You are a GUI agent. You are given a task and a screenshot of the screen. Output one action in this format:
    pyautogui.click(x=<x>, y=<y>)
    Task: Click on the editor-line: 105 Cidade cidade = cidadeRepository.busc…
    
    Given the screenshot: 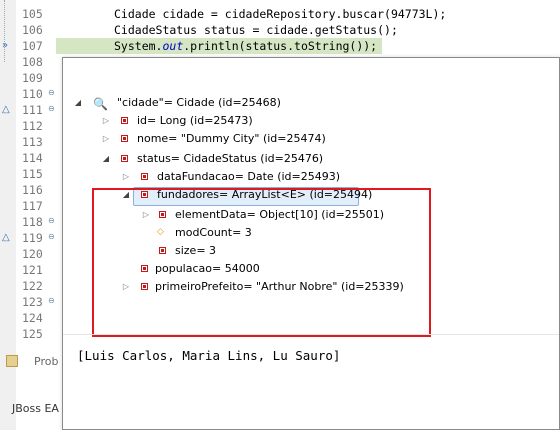 What is the action you would take?
    pyautogui.click(x=280, y=14)
    